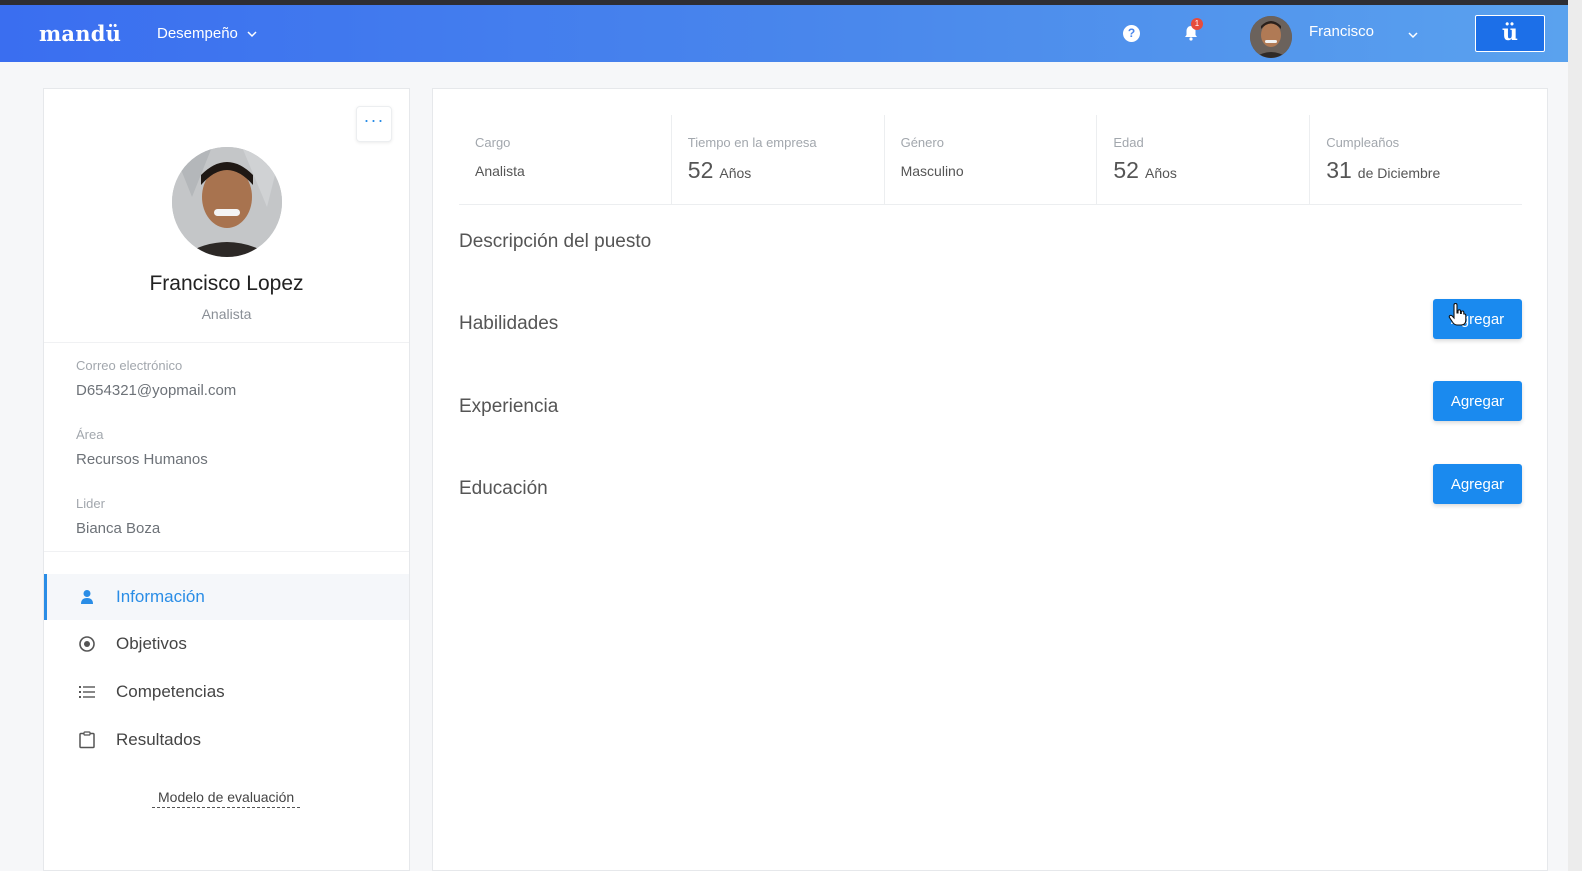  I want to click on window-edge, so click(1575, 435).